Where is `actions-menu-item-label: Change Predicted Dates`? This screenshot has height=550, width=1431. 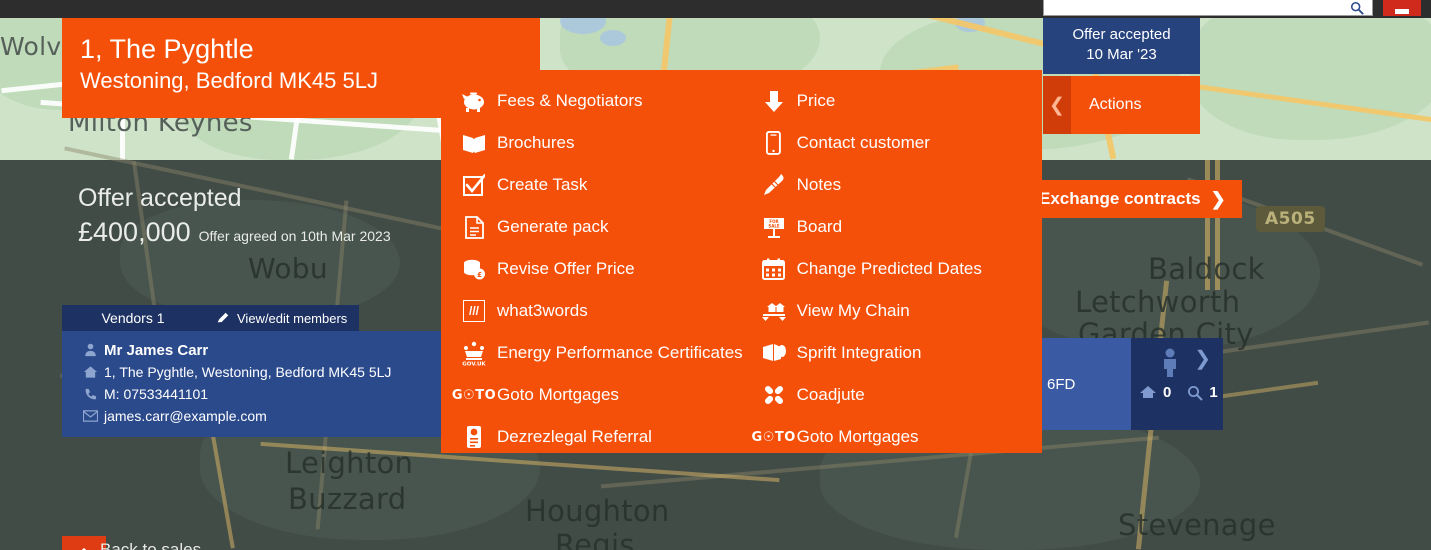 actions-menu-item-label: Change Predicted Dates is located at coordinates (889, 268).